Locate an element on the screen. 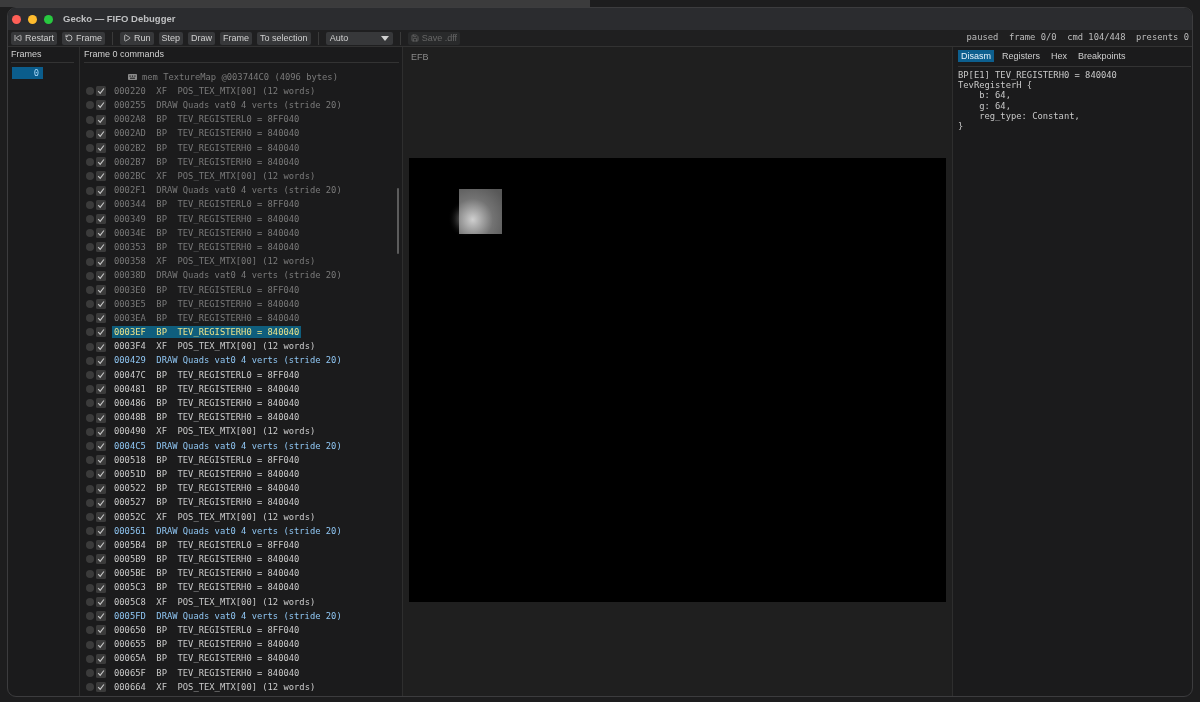  command-entry: 00047C BP TEV_REGISTERL0 = 8FF040 is located at coordinates (207, 375).